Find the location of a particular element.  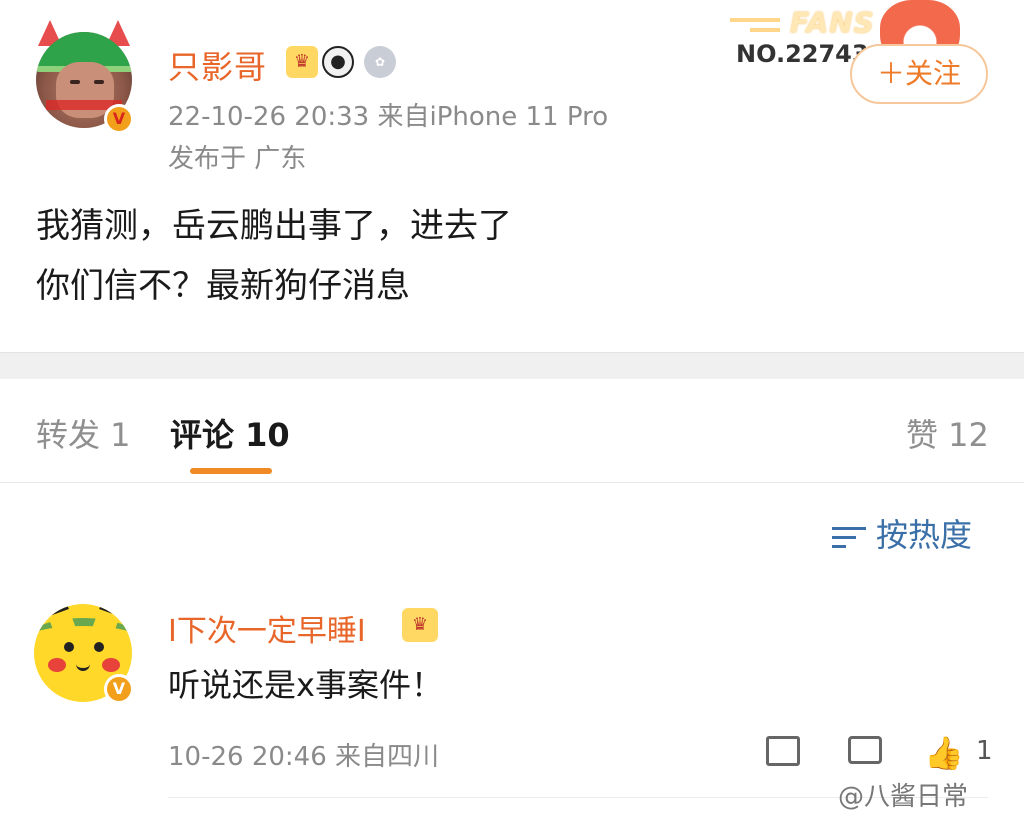

comment-meta: 10-26 20:46 来自四川 is located at coordinates (304, 757).